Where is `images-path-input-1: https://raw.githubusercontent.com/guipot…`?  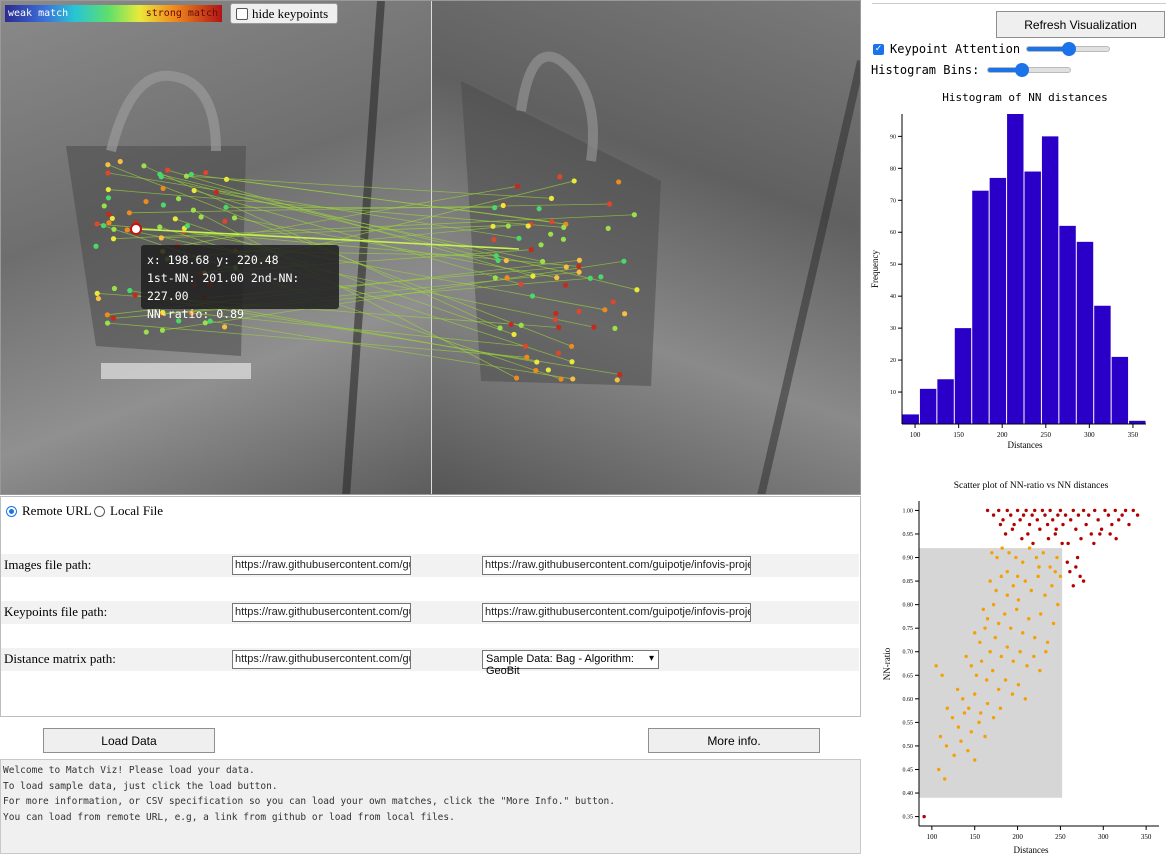 images-path-input-1: https://raw.githubusercontent.com/guipot… is located at coordinates (321, 565).